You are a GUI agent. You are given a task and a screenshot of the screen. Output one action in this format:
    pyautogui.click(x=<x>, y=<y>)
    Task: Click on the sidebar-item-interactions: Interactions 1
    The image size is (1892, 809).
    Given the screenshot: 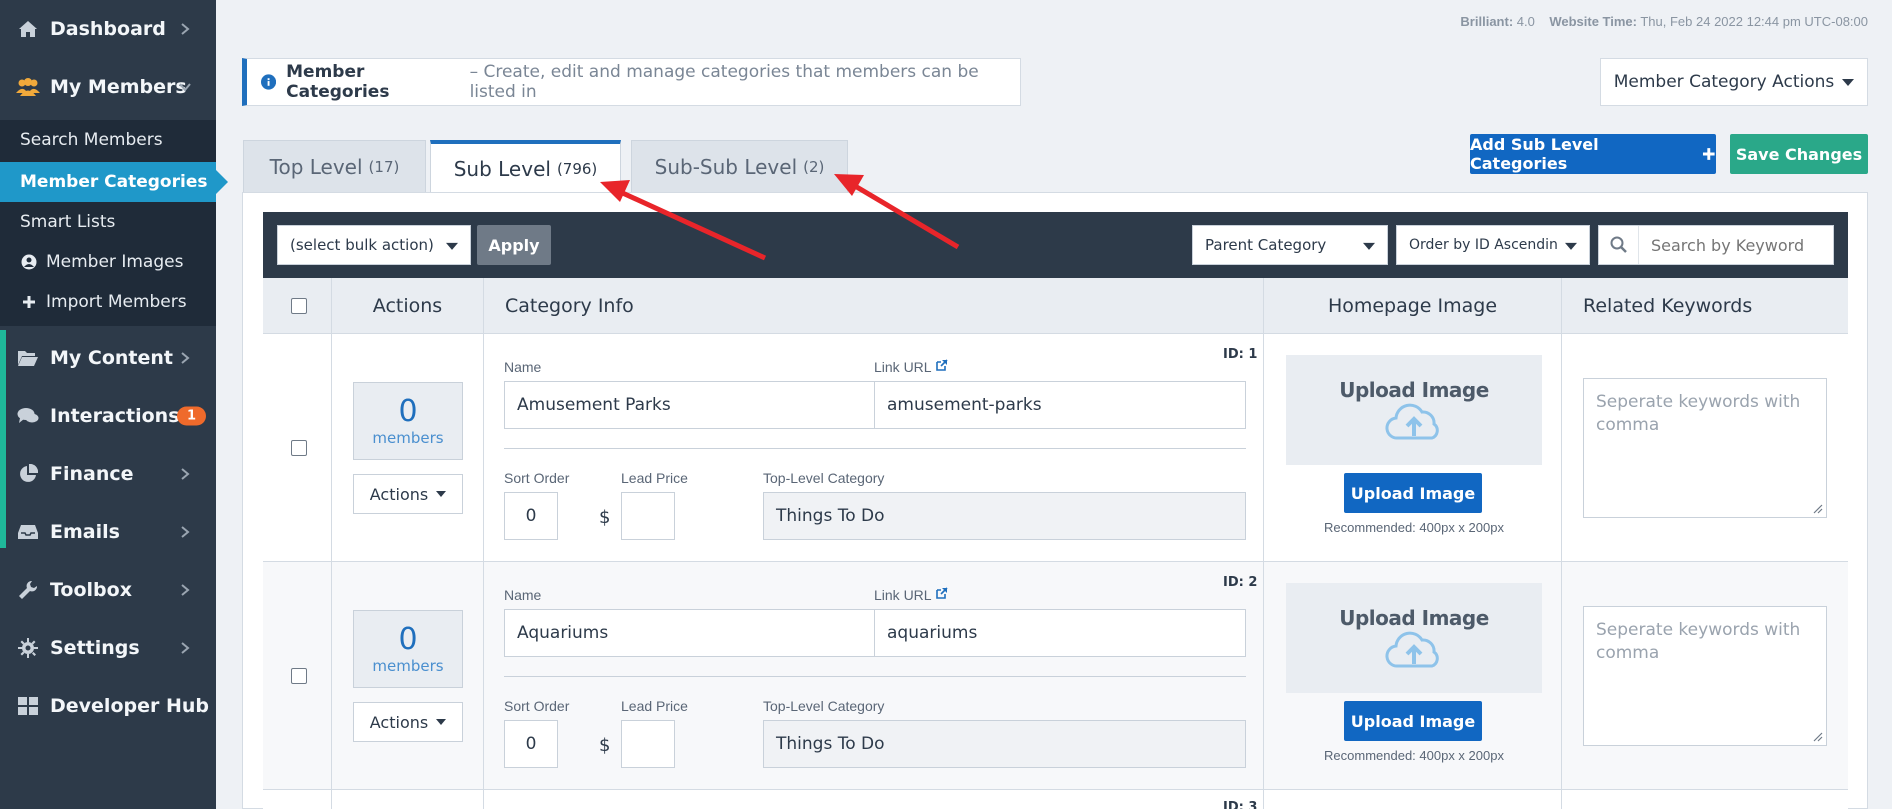 What is the action you would take?
    pyautogui.click(x=108, y=416)
    